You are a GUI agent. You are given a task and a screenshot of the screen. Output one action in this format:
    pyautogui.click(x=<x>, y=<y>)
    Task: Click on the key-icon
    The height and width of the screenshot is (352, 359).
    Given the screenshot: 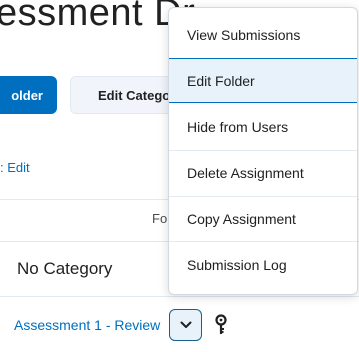 What is the action you would take?
    pyautogui.click(x=221, y=324)
    